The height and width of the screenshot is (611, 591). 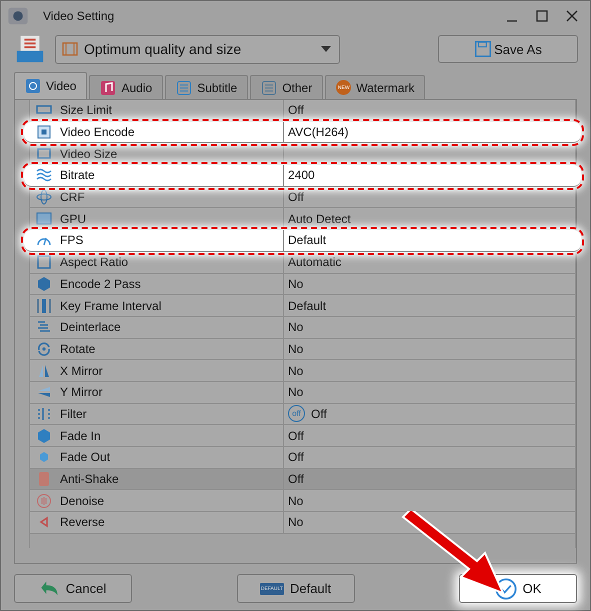 I want to click on wave-icon, so click(x=44, y=175).